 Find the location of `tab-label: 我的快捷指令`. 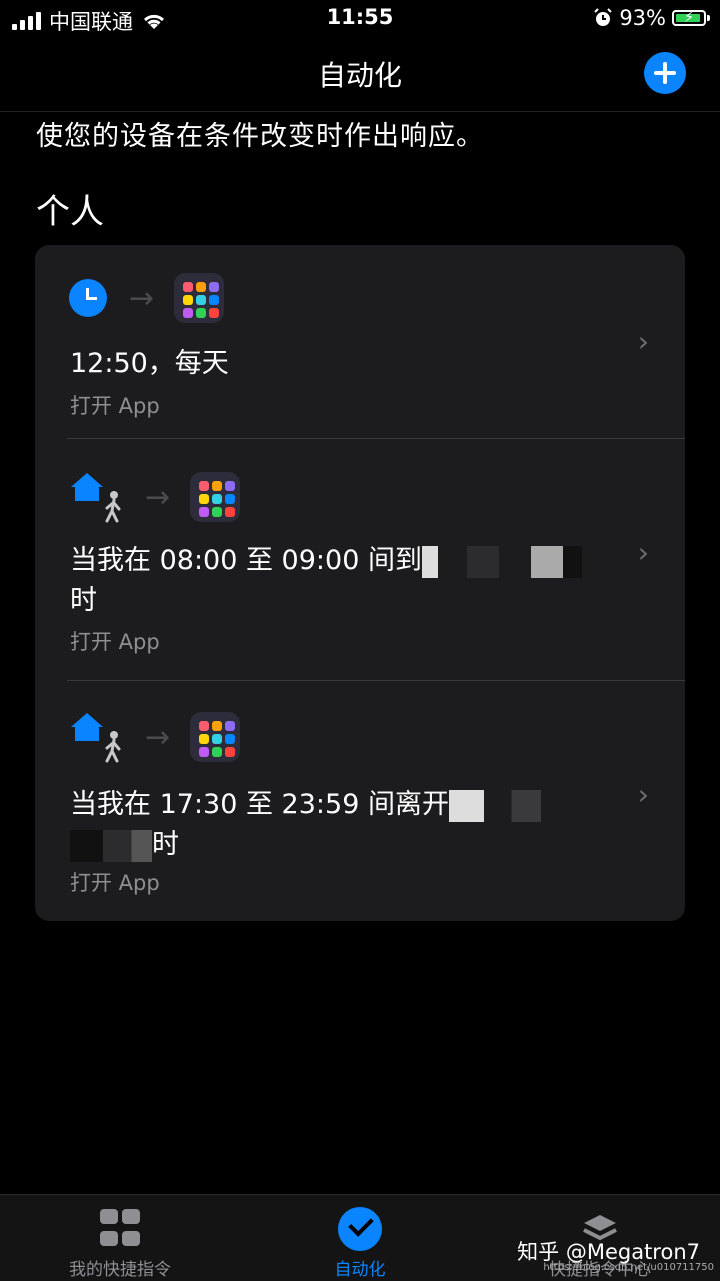

tab-label: 我的快捷指令 is located at coordinates (120, 1270).